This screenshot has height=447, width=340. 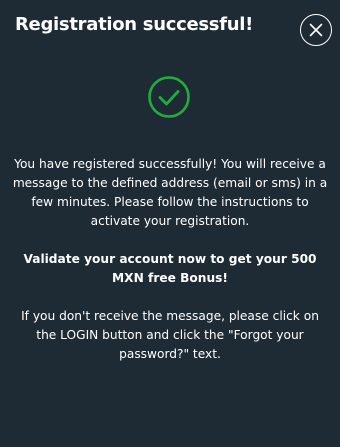 I want to click on close-icon, so click(x=316, y=30).